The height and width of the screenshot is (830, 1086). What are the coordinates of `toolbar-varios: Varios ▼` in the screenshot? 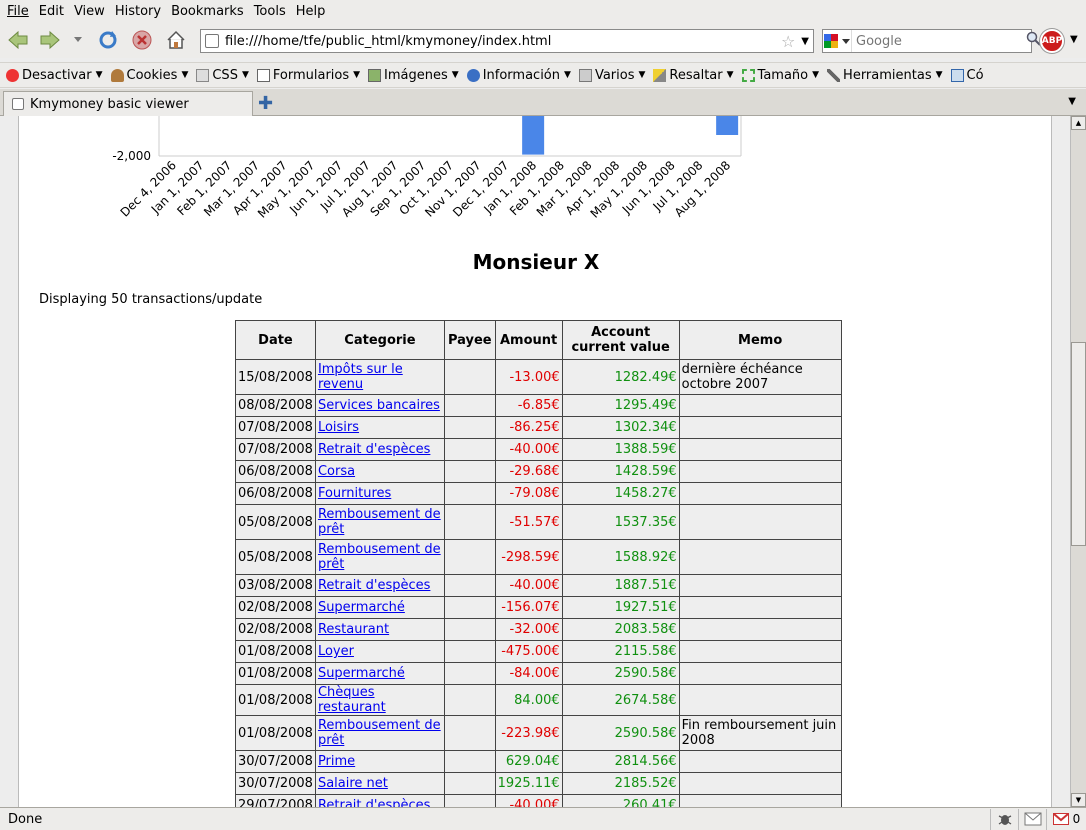 It's located at (611, 75).